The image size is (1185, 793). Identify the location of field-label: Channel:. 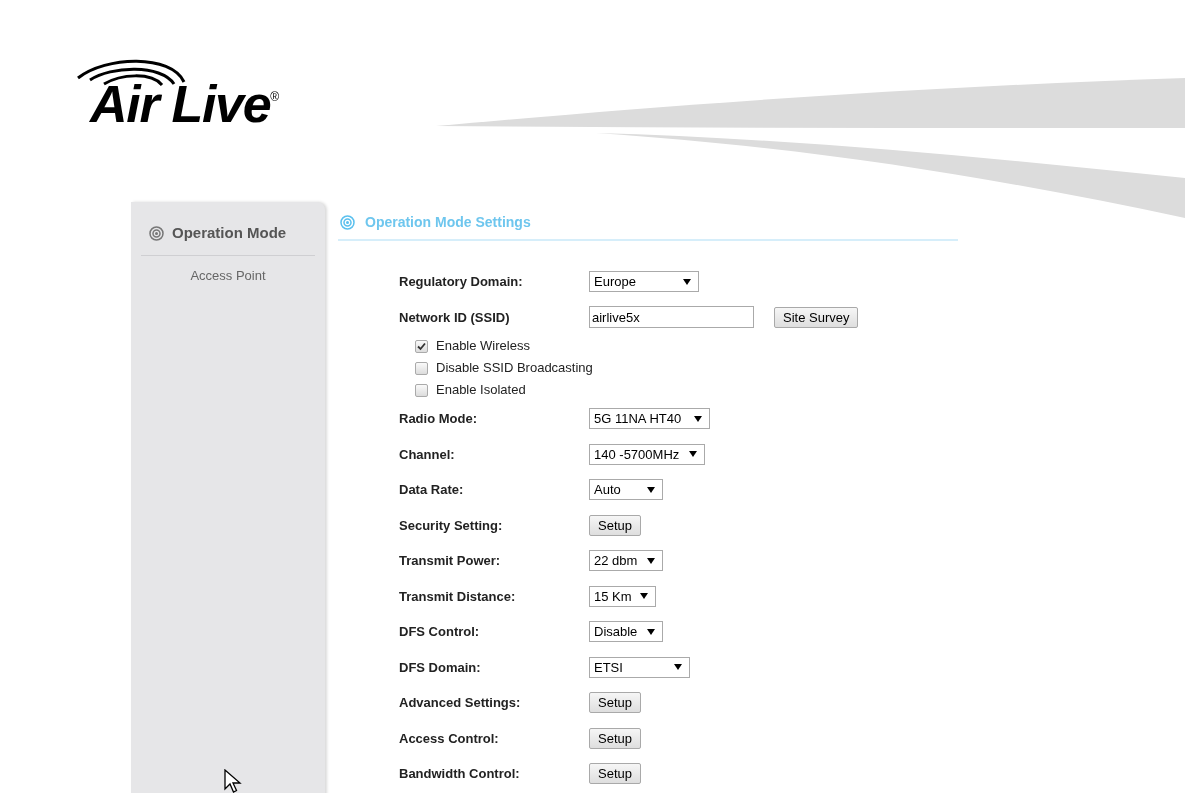
(427, 454).